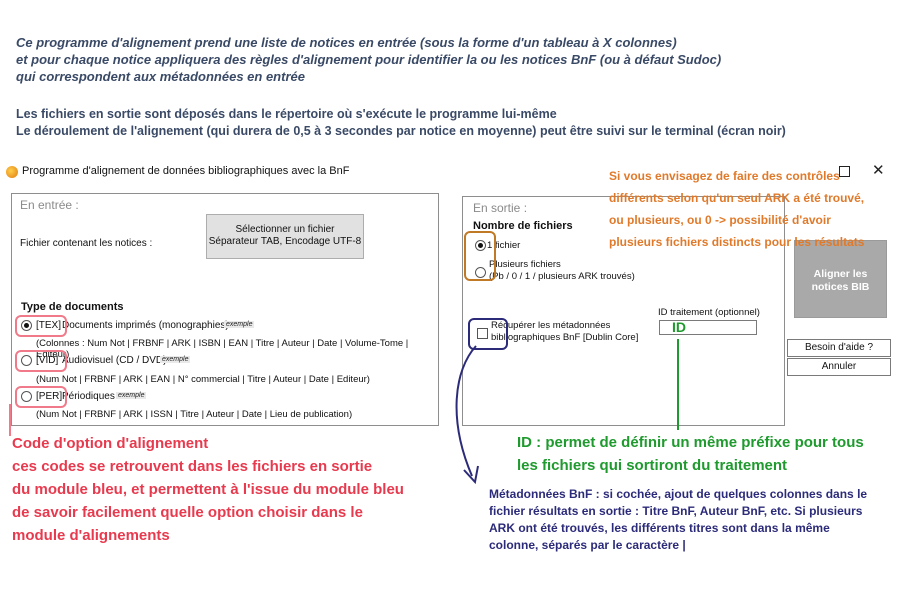 The width and height of the screenshot is (900, 600). I want to click on output-panel-legend: En sortie :, so click(500, 208).